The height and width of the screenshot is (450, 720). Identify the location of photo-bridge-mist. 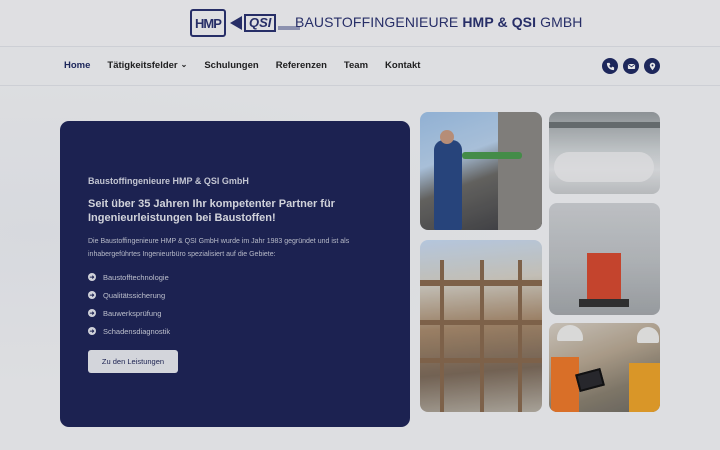
(604, 153).